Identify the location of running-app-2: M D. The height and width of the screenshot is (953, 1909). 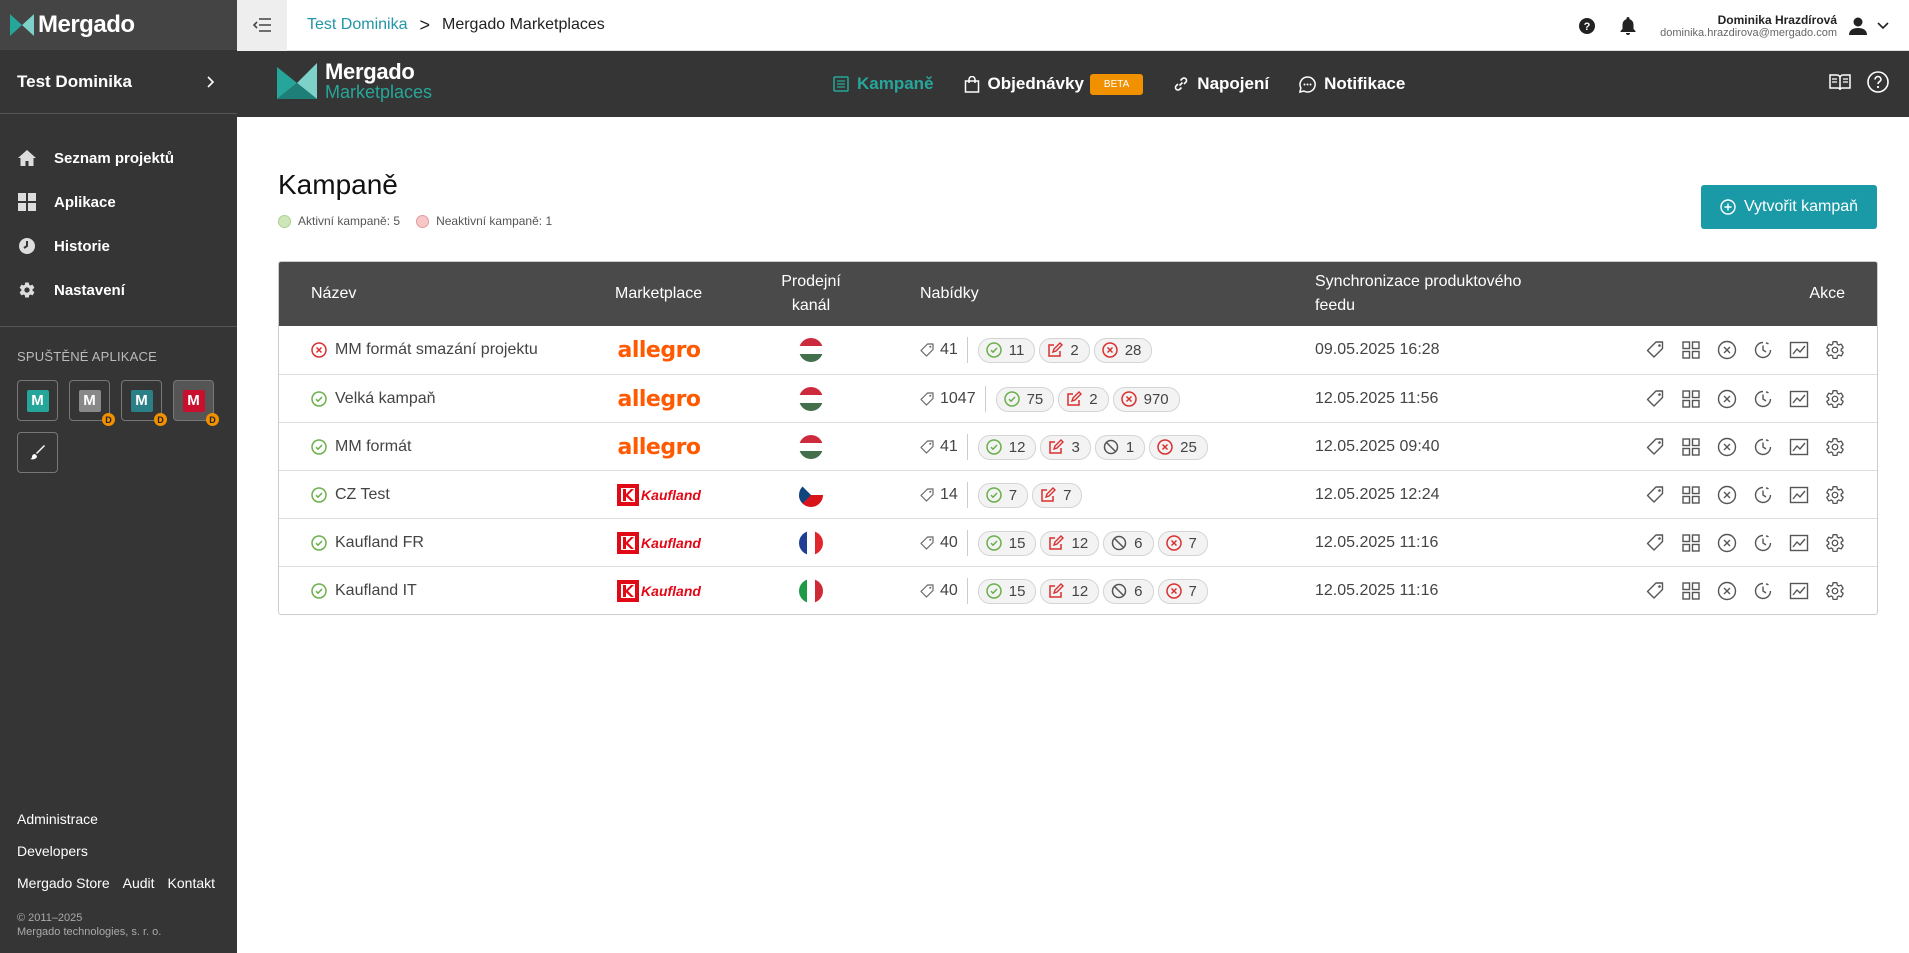
(92, 403).